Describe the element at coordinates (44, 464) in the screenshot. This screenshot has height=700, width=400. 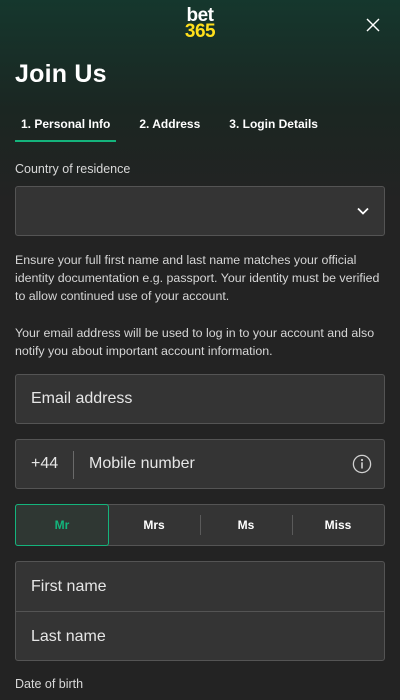
I see `country-code-prefix: +44` at that location.